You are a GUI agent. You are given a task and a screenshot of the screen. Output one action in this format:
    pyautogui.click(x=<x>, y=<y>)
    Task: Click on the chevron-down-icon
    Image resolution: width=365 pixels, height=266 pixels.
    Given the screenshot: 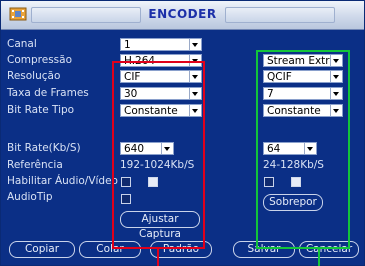 What is the action you would take?
    pyautogui.click(x=195, y=44)
    